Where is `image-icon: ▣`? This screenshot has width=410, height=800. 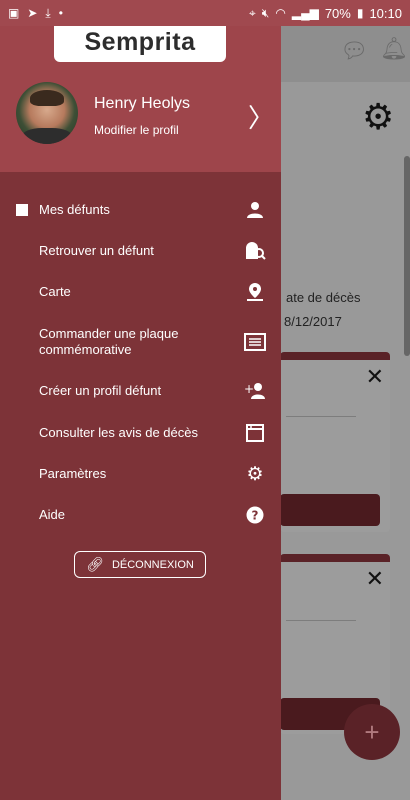 image-icon: ▣ is located at coordinates (14, 13).